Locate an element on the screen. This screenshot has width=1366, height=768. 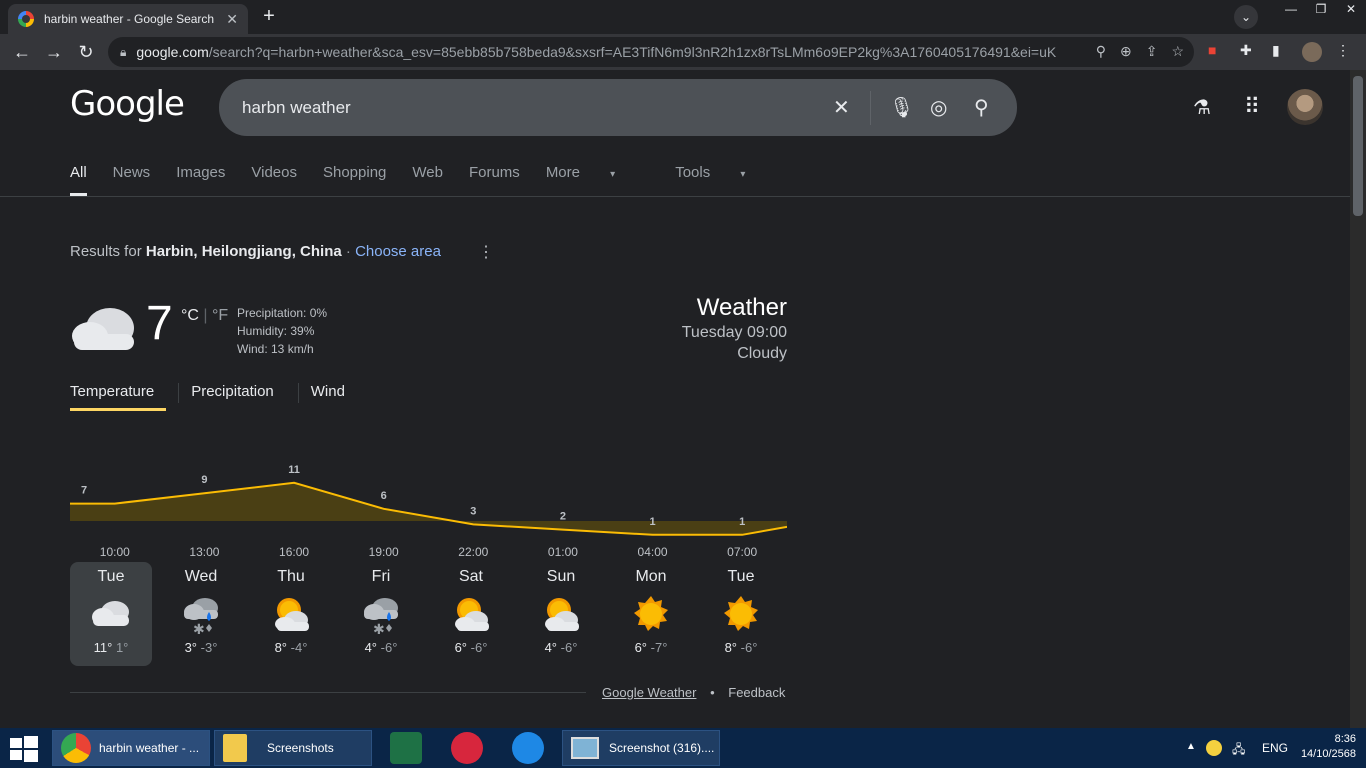
wps-icon is located at coordinates (467, 748).